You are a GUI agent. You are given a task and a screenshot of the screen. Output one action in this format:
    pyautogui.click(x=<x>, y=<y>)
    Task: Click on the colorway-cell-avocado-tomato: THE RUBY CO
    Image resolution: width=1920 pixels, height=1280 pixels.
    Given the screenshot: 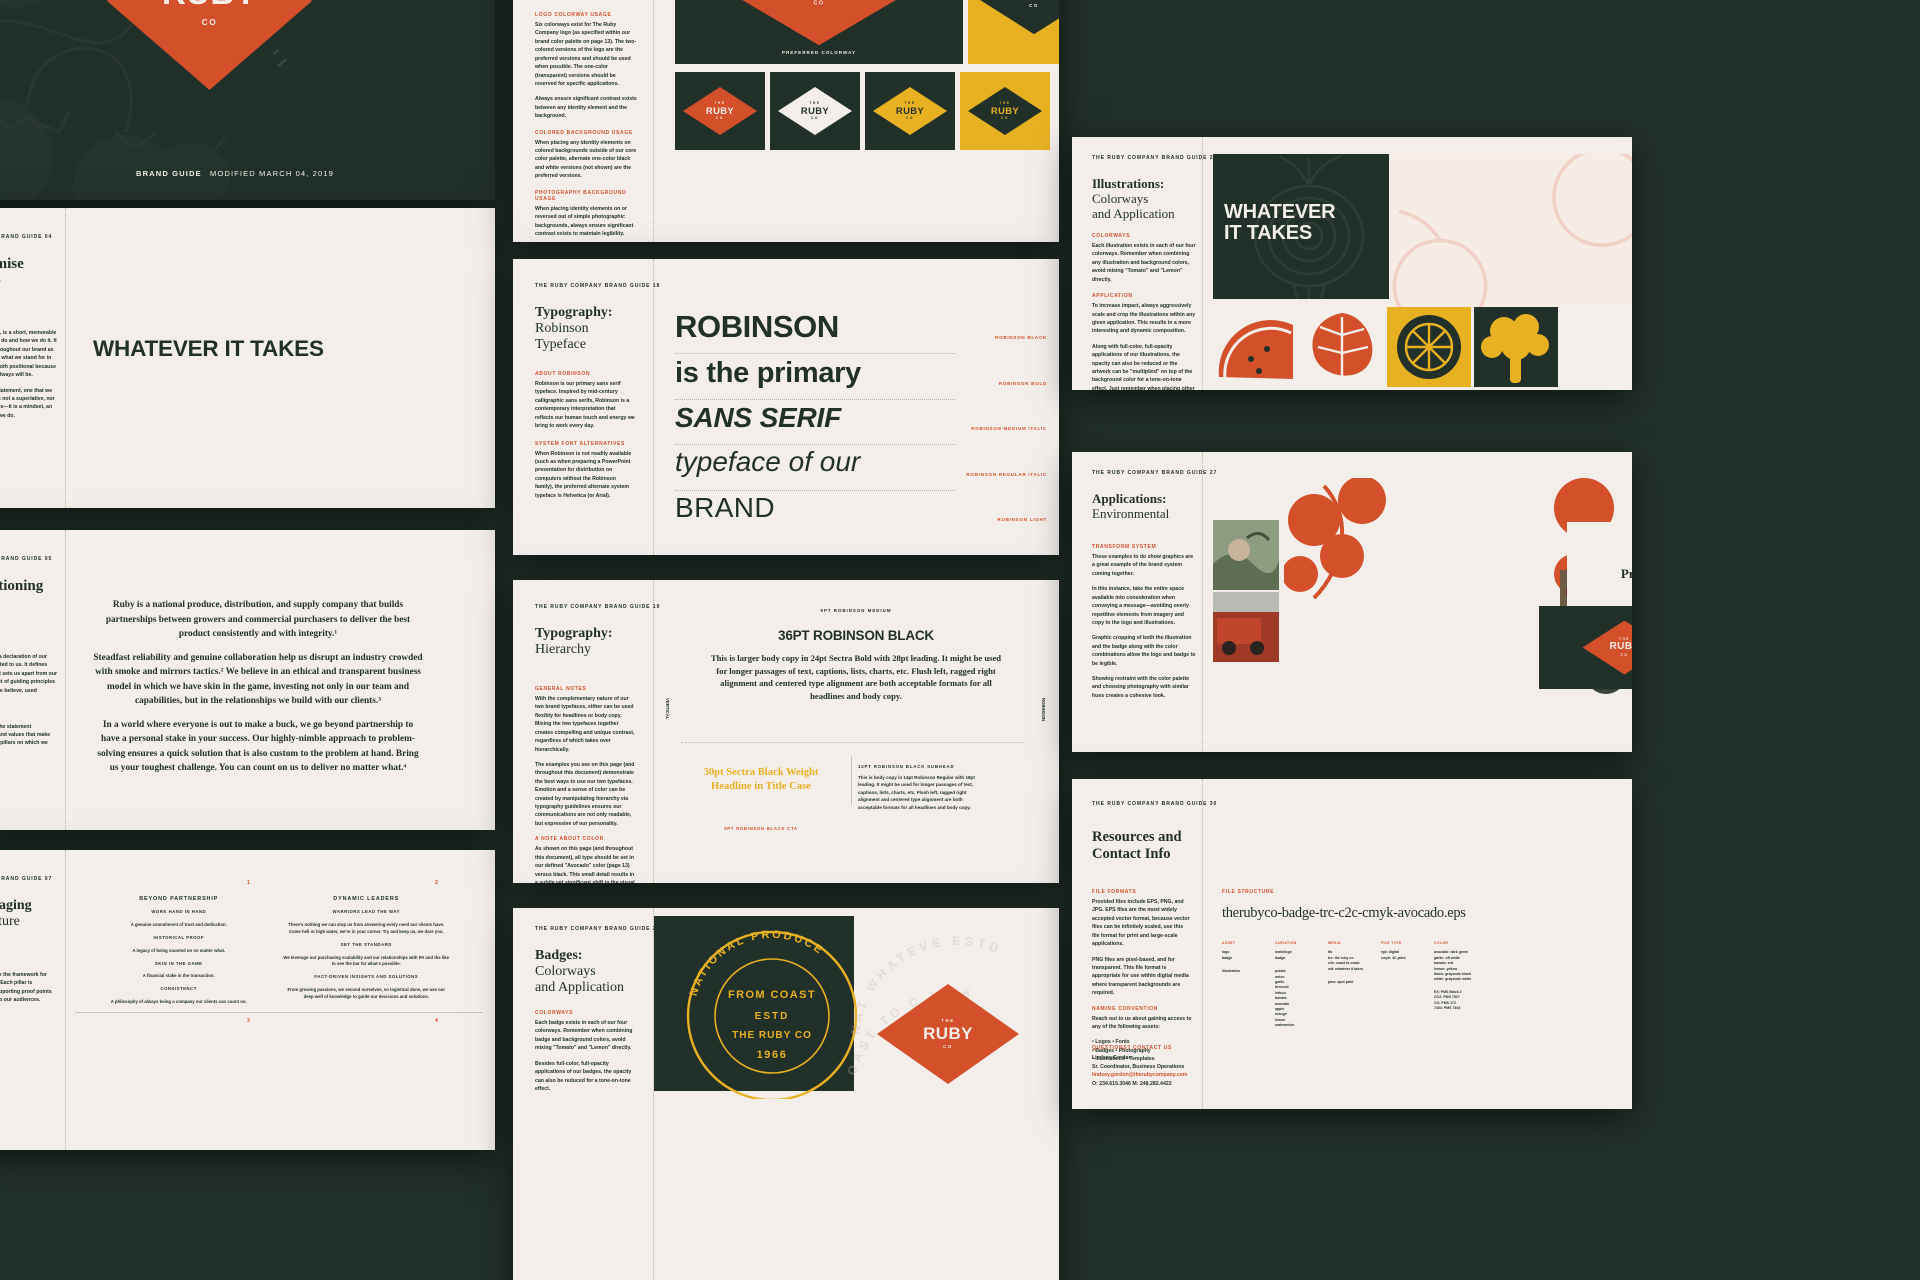 What is the action you would take?
    pyautogui.click(x=720, y=111)
    